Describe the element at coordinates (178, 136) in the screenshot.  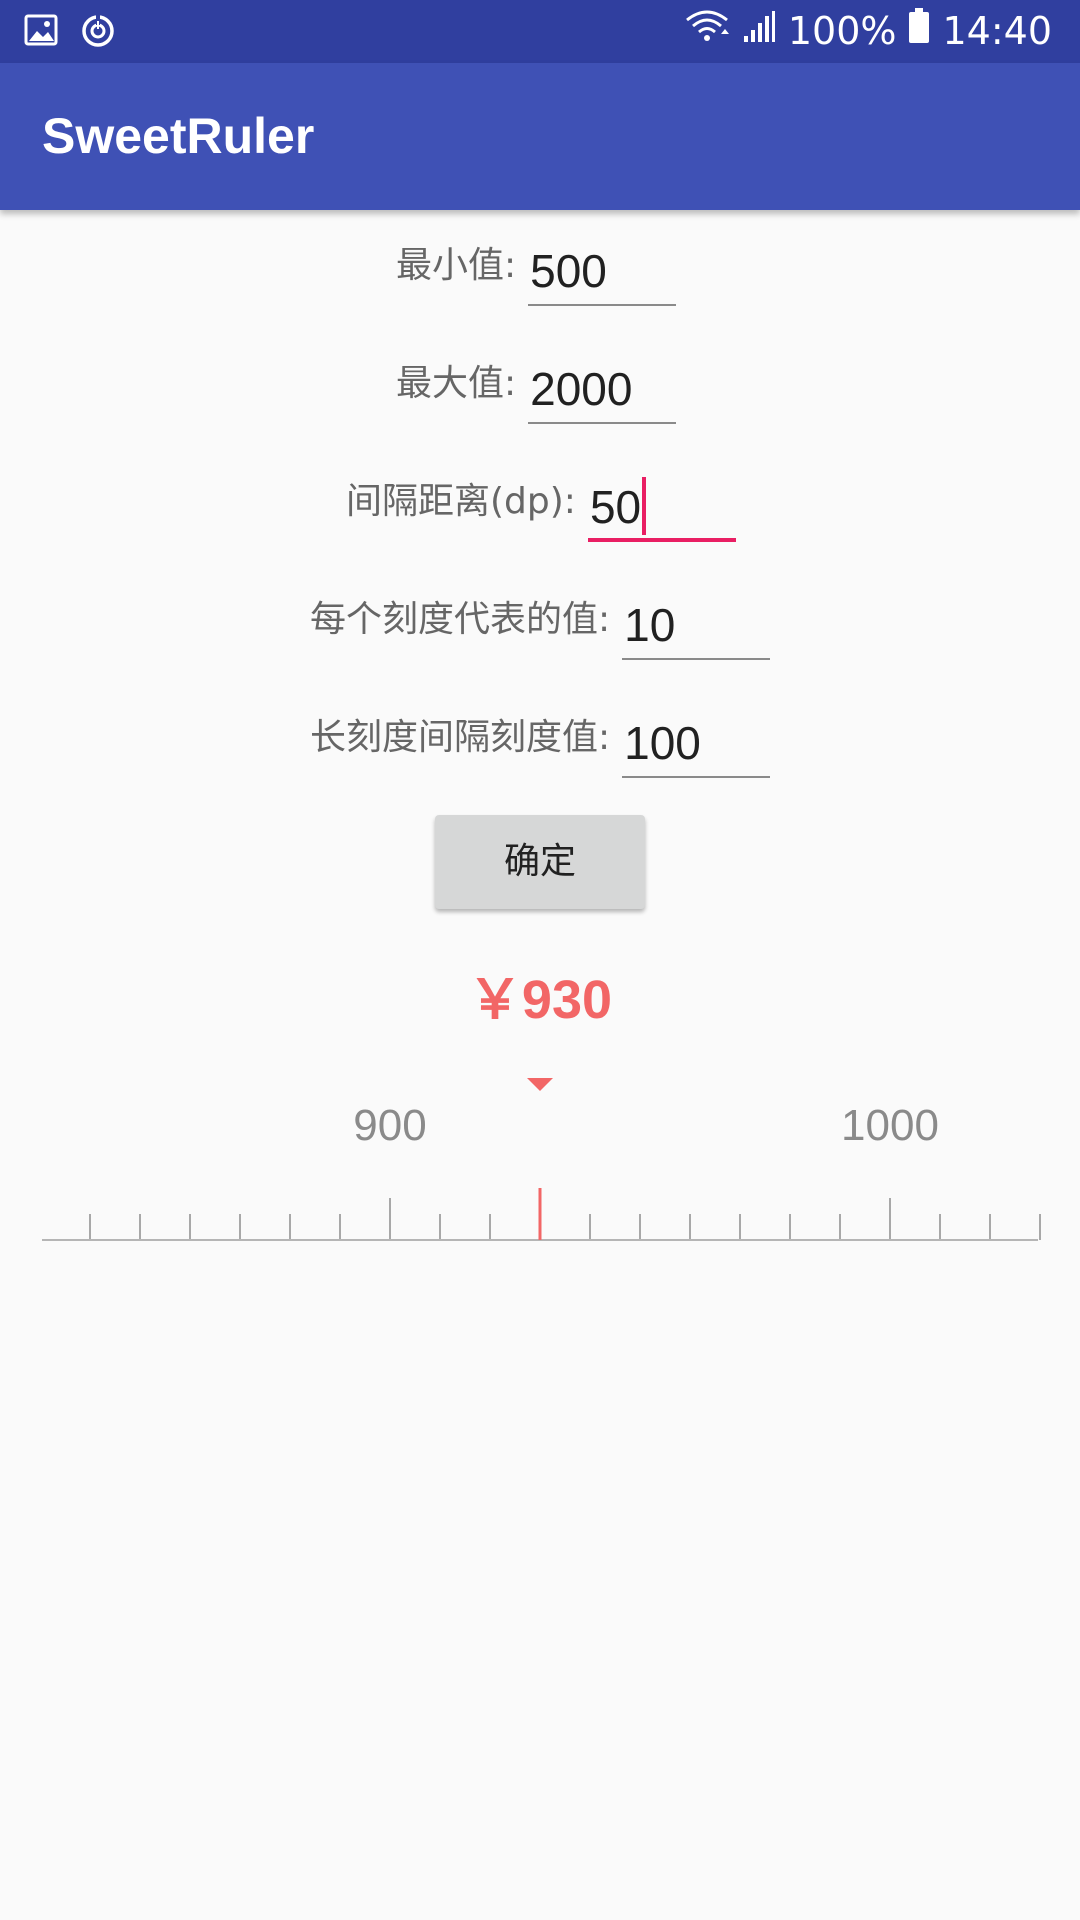
I see `app-title: SweetRuler` at that location.